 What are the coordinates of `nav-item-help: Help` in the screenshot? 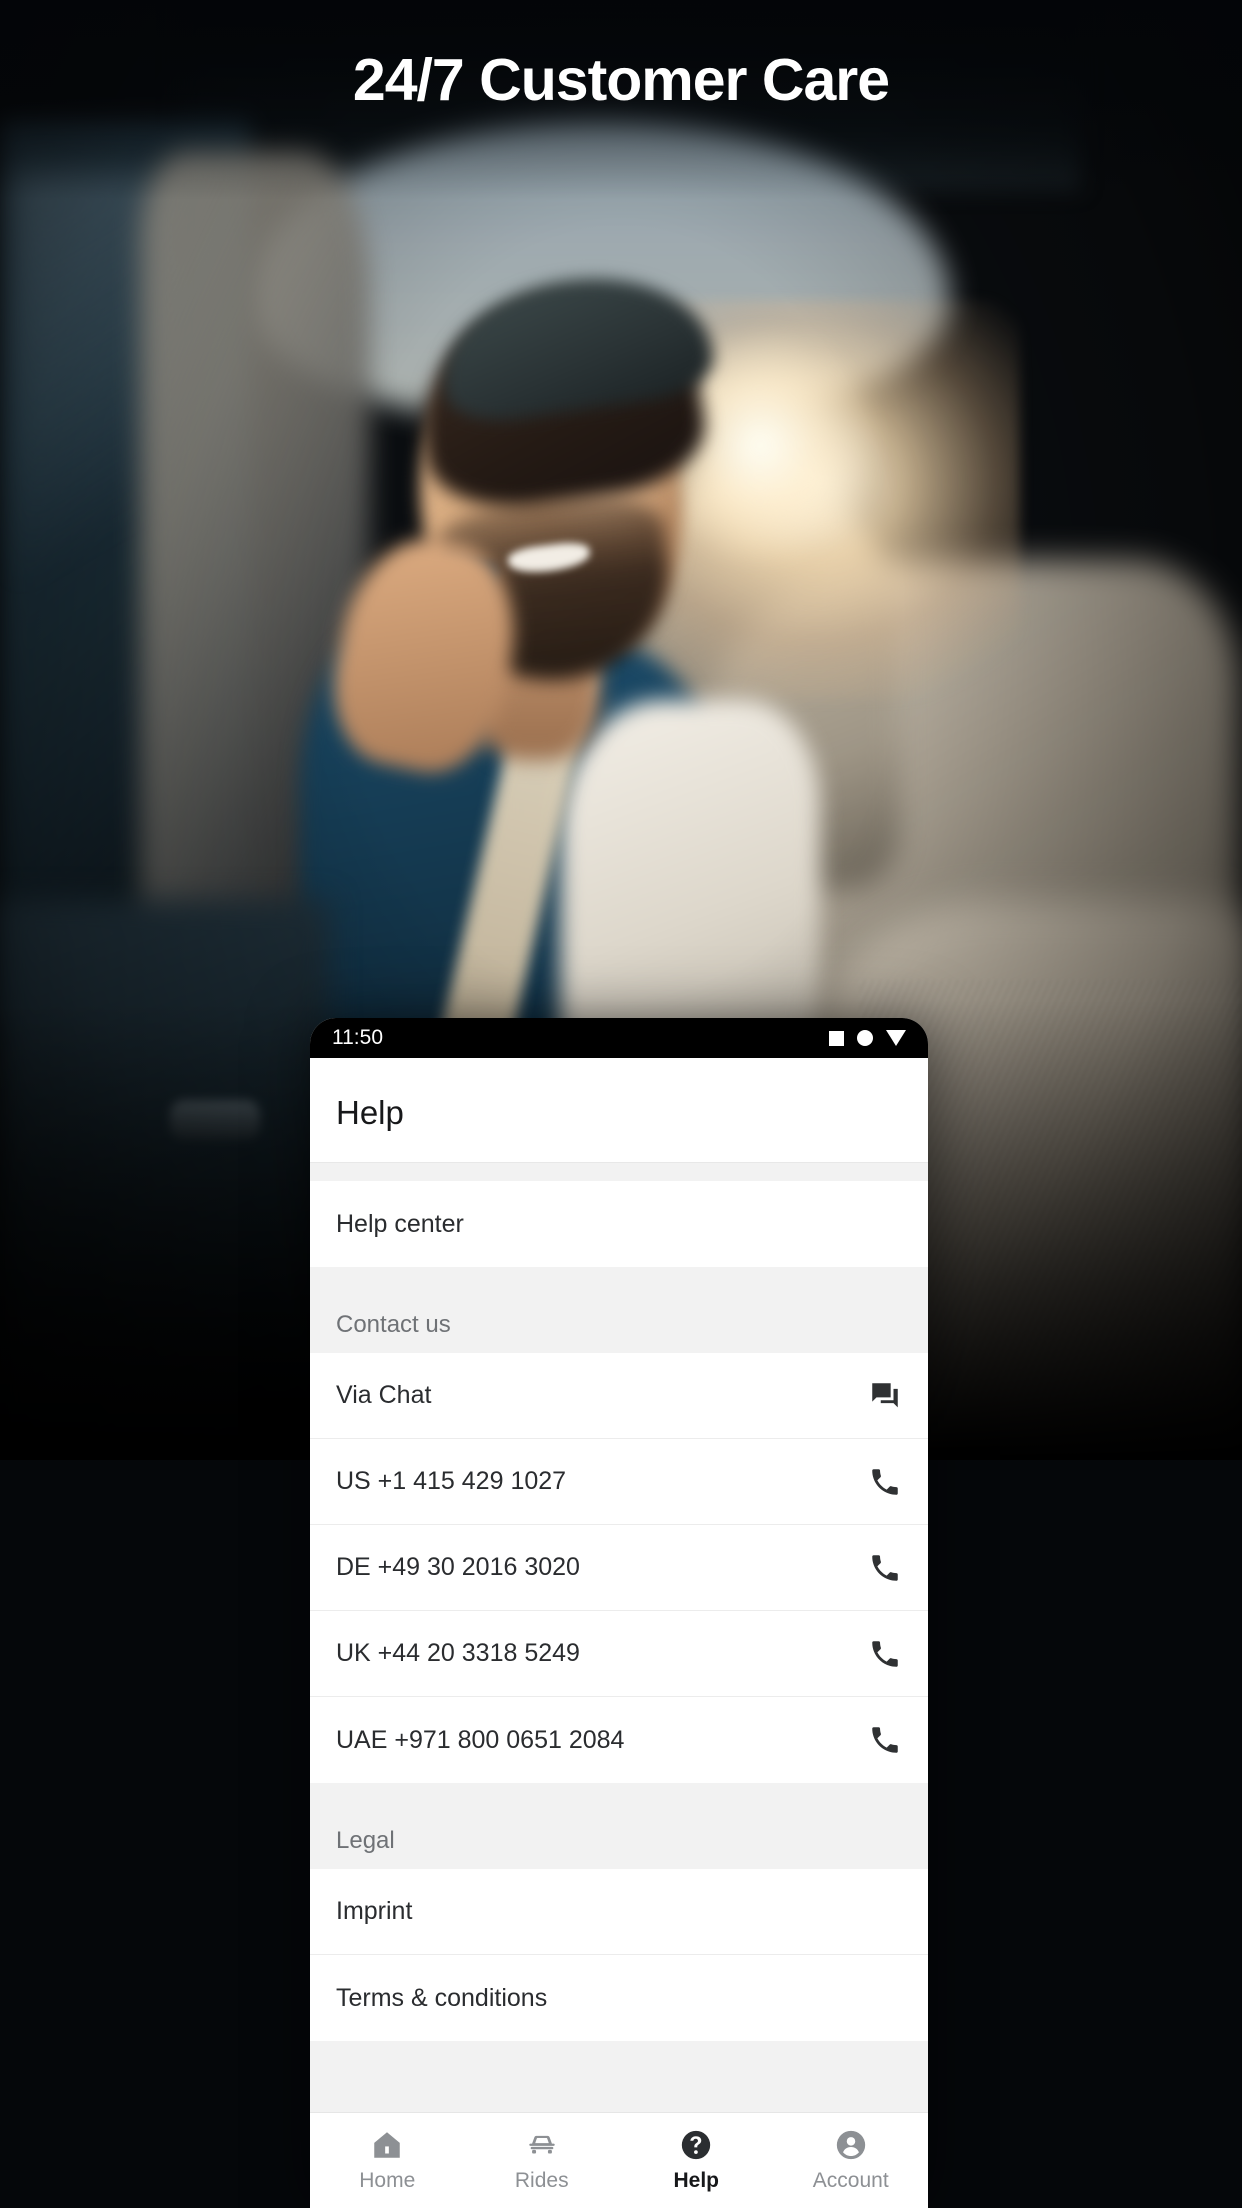 It's located at (696, 2160).